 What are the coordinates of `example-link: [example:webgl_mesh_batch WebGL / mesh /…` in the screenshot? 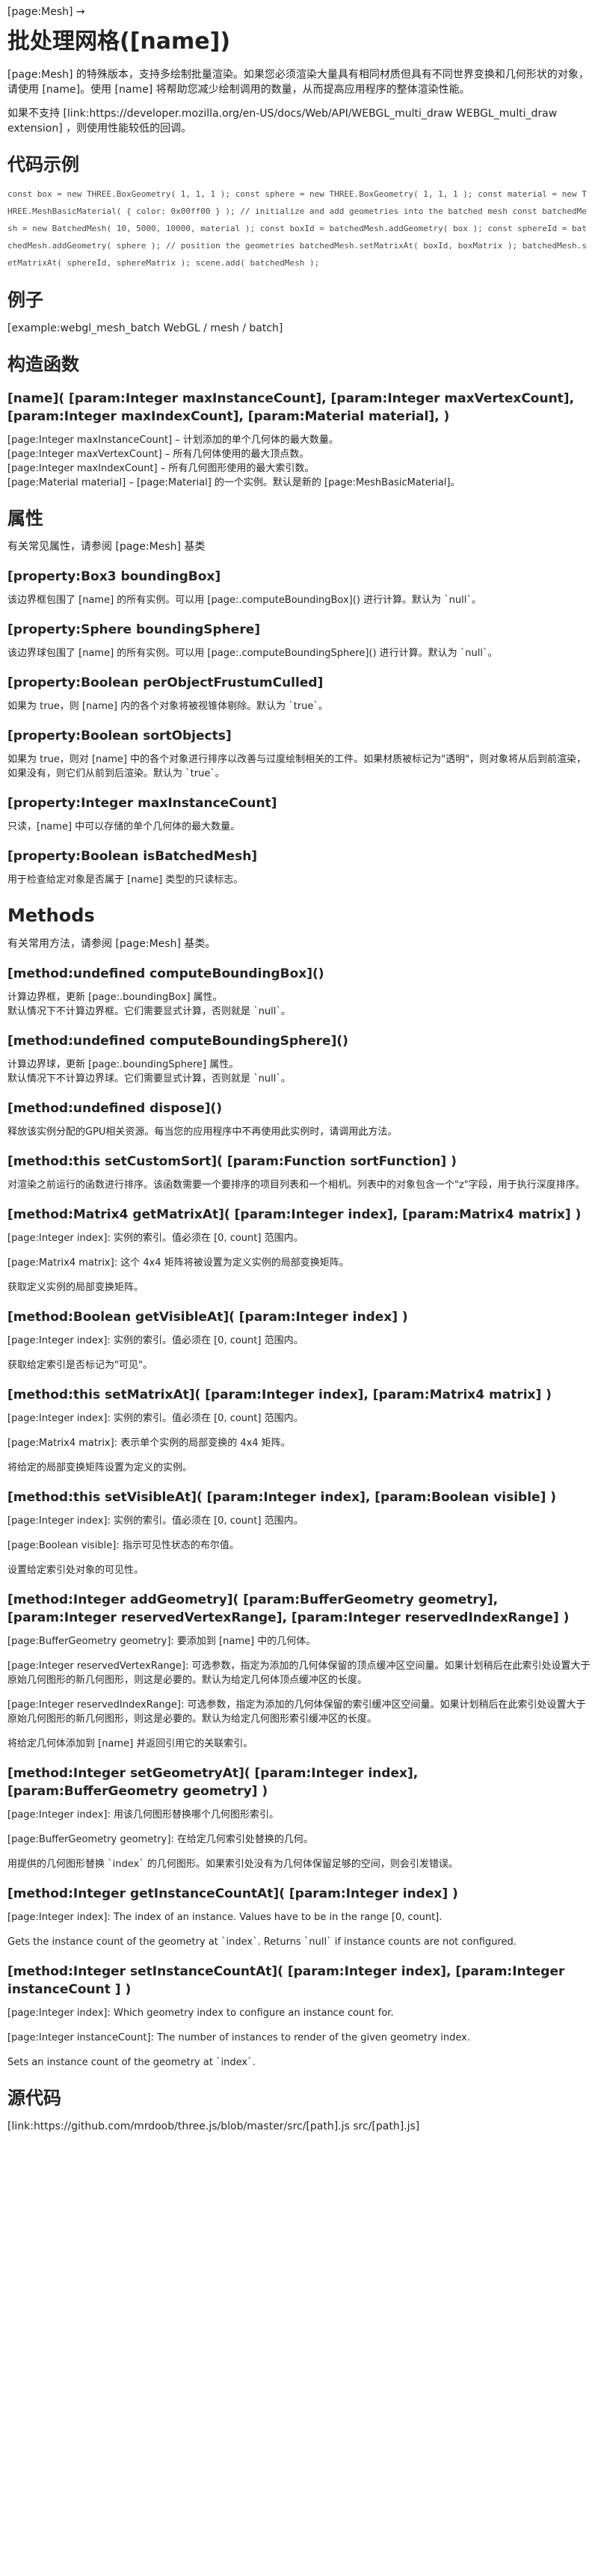 It's located at (299, 328).